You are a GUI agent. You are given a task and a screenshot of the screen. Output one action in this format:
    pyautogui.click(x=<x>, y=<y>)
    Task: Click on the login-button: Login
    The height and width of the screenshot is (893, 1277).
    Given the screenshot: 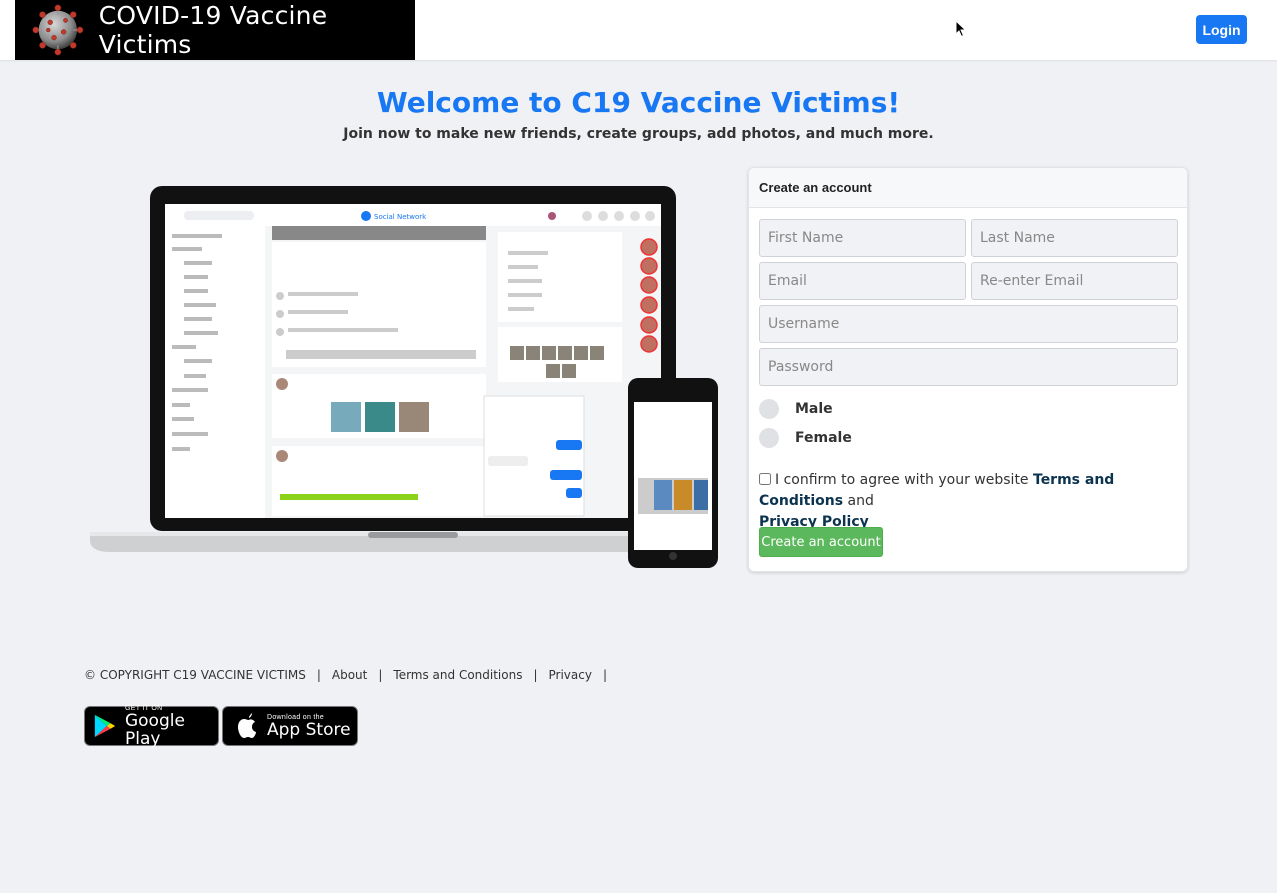 What is the action you would take?
    pyautogui.click(x=1221, y=29)
    